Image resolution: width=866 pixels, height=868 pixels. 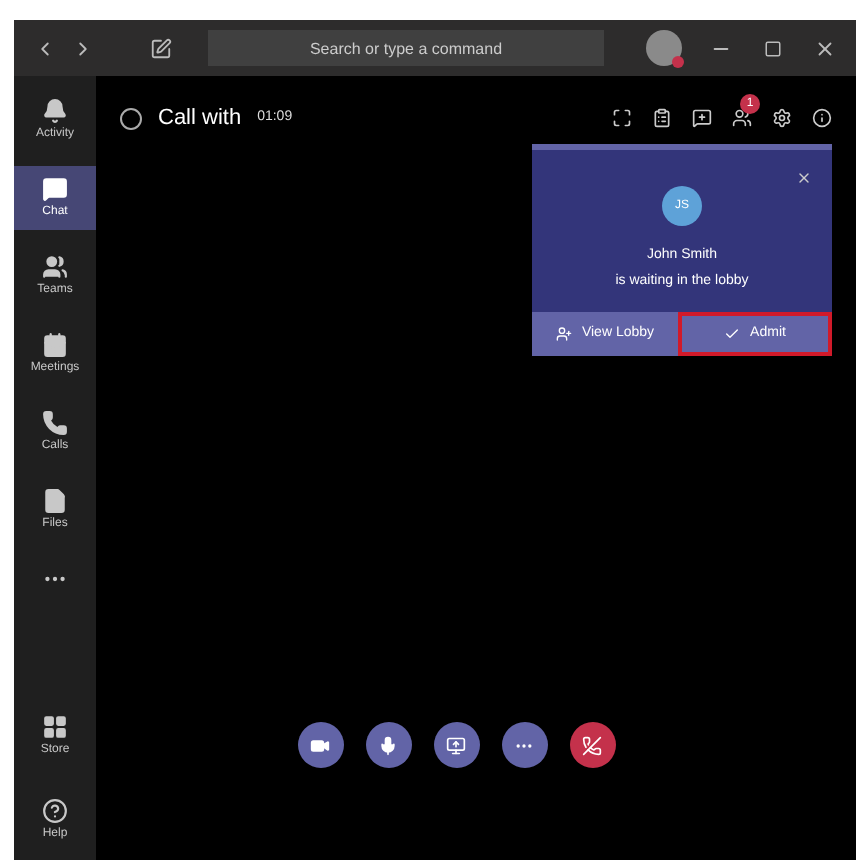 What do you see at coordinates (524, 745) in the screenshot?
I see `more-options-button` at bounding box center [524, 745].